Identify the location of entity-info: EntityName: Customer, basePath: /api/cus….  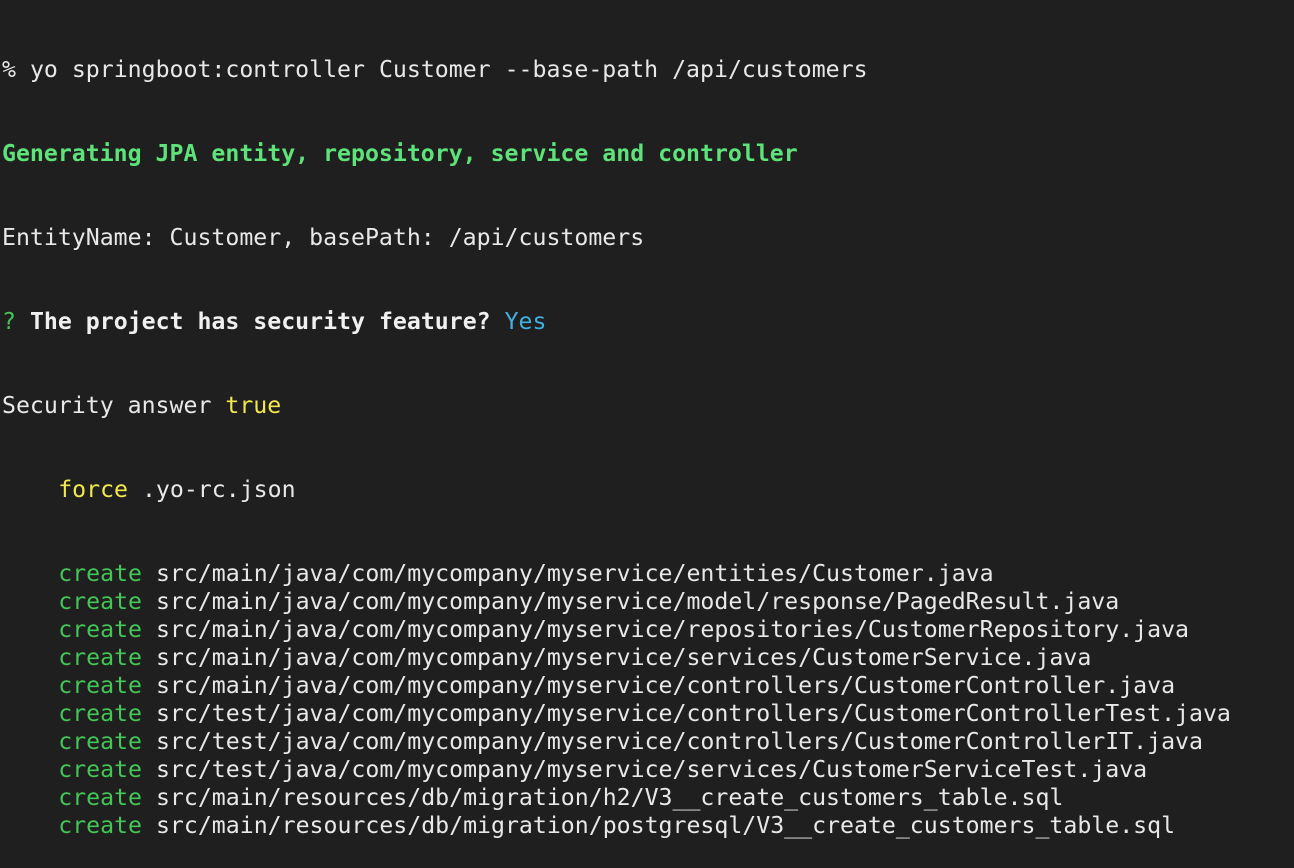
(323, 237).